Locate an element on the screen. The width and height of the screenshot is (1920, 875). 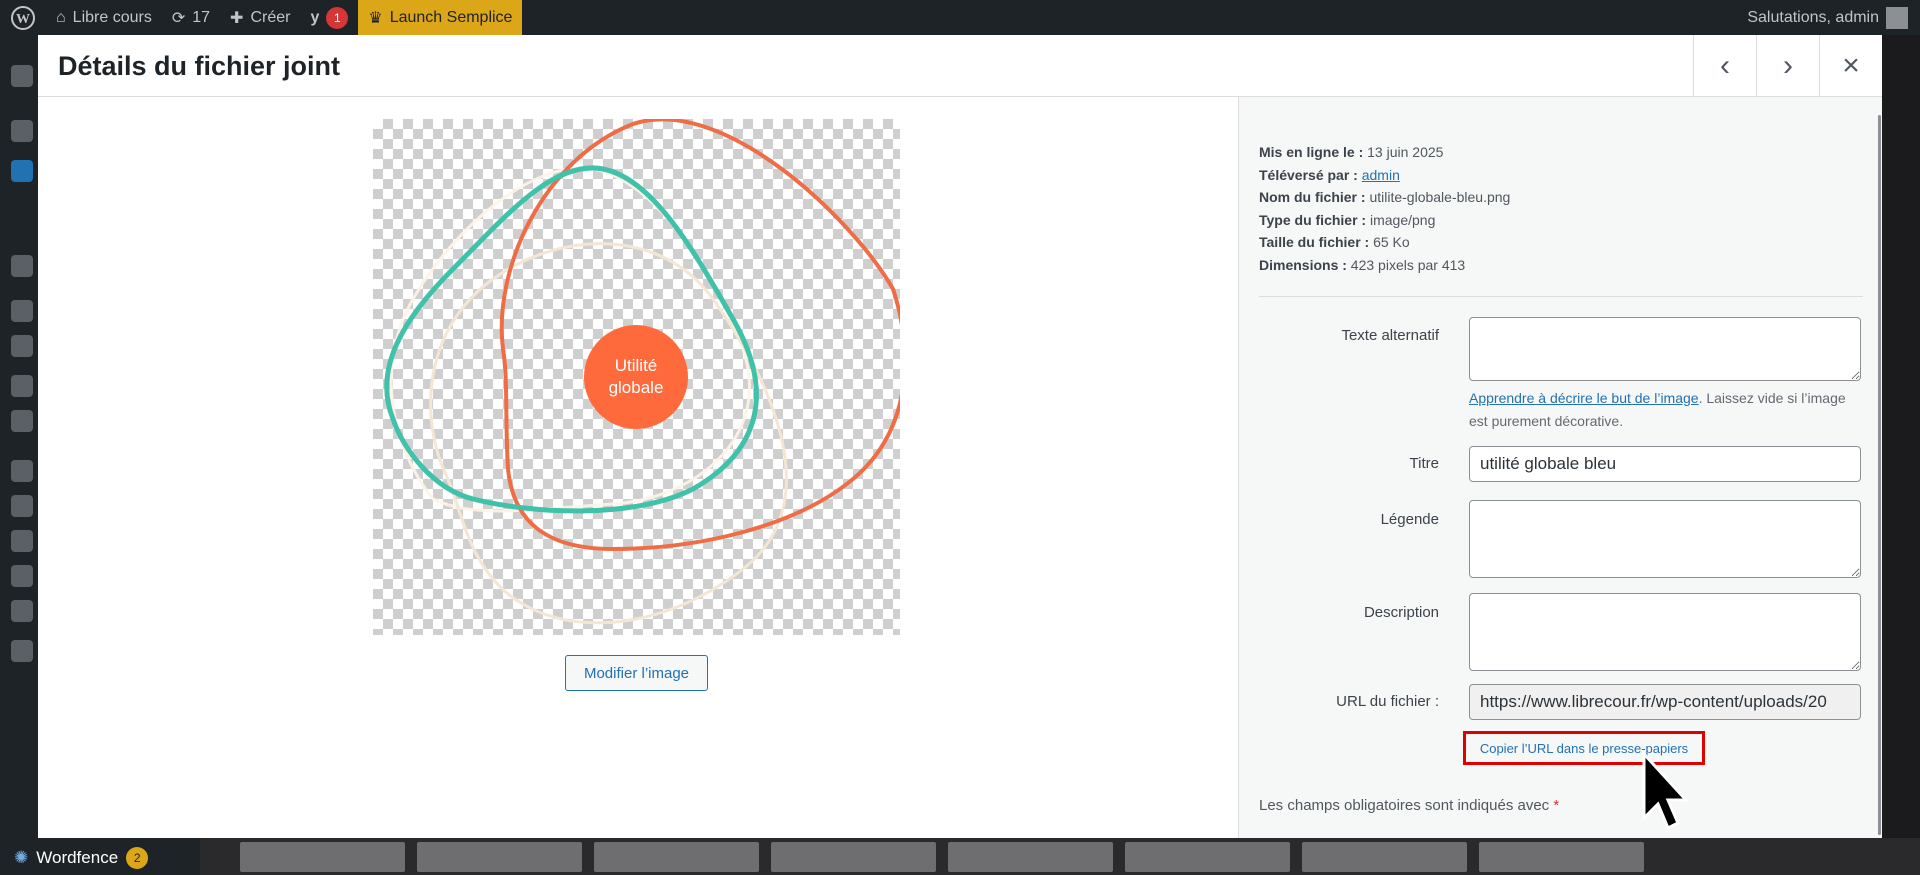
image-text-line2: globale is located at coordinates (636, 387).